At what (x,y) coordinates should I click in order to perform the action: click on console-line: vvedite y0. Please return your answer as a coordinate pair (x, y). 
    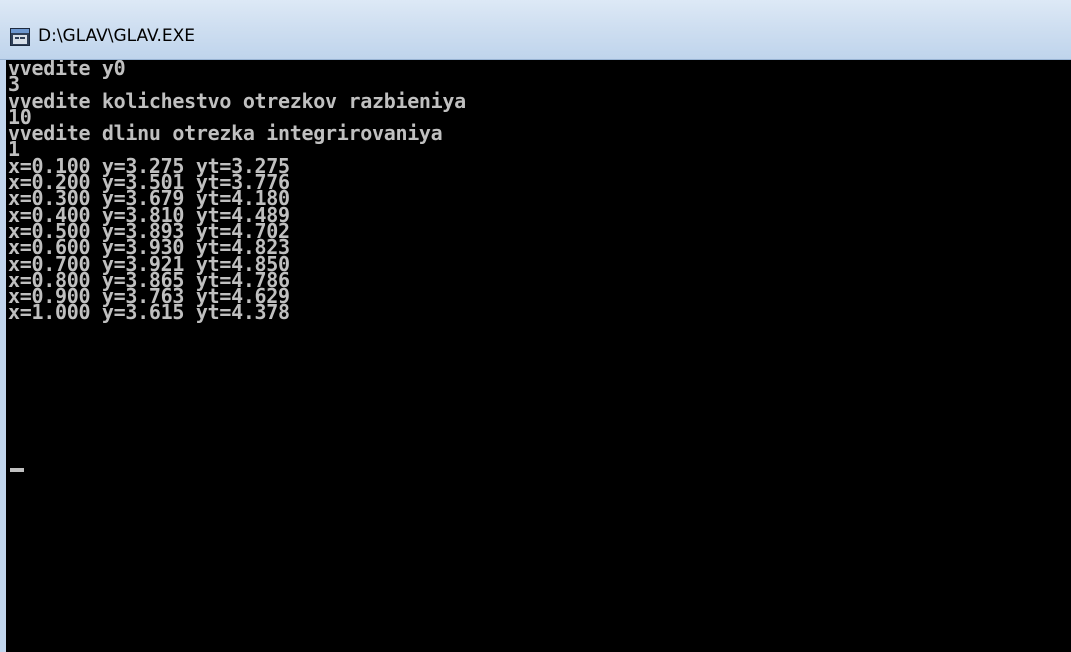
    Looking at the image, I should click on (67, 70).